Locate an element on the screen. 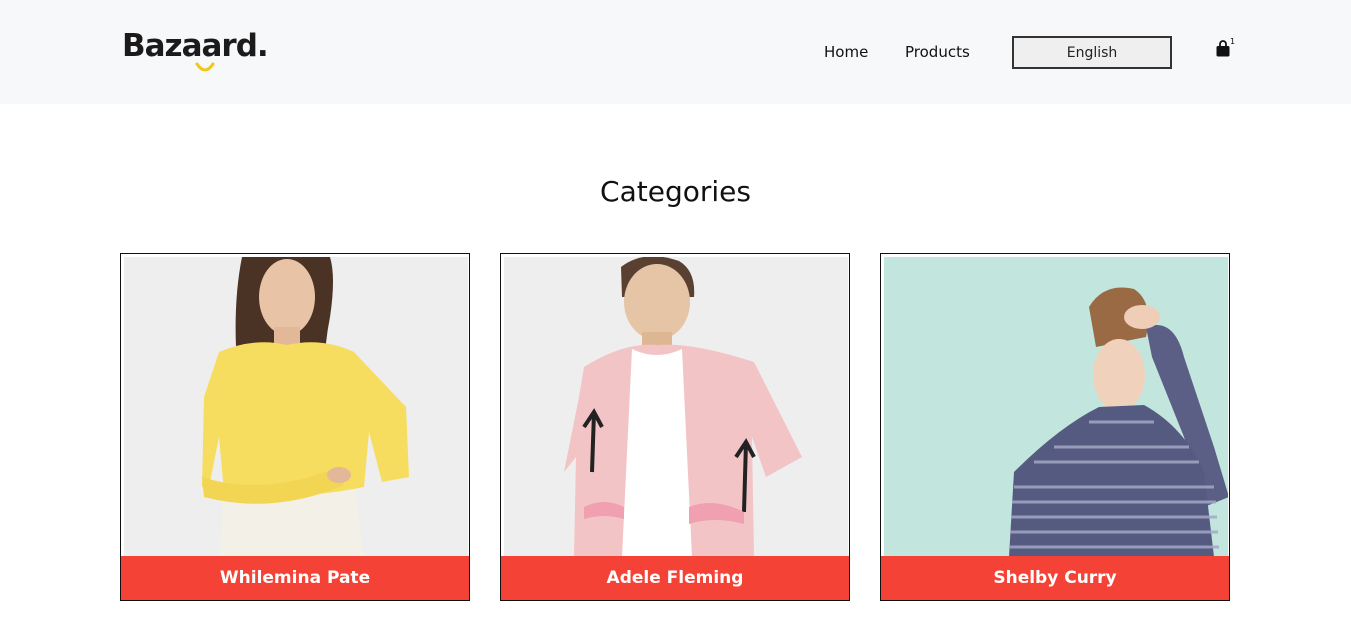  category-label: Whilemina Pate is located at coordinates (295, 578).